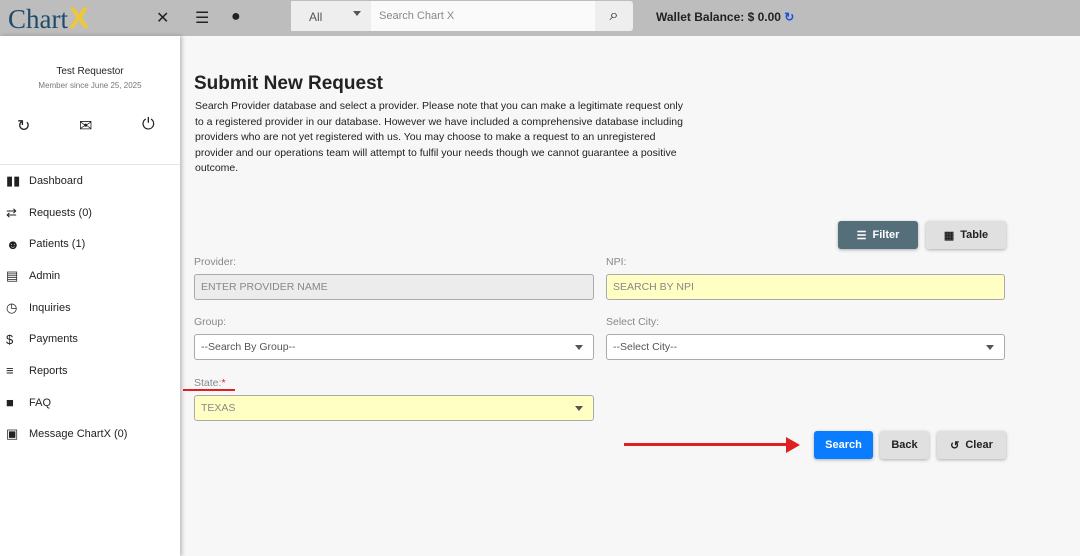  What do you see at coordinates (10, 403) in the screenshot?
I see `faq-icon: ■` at bounding box center [10, 403].